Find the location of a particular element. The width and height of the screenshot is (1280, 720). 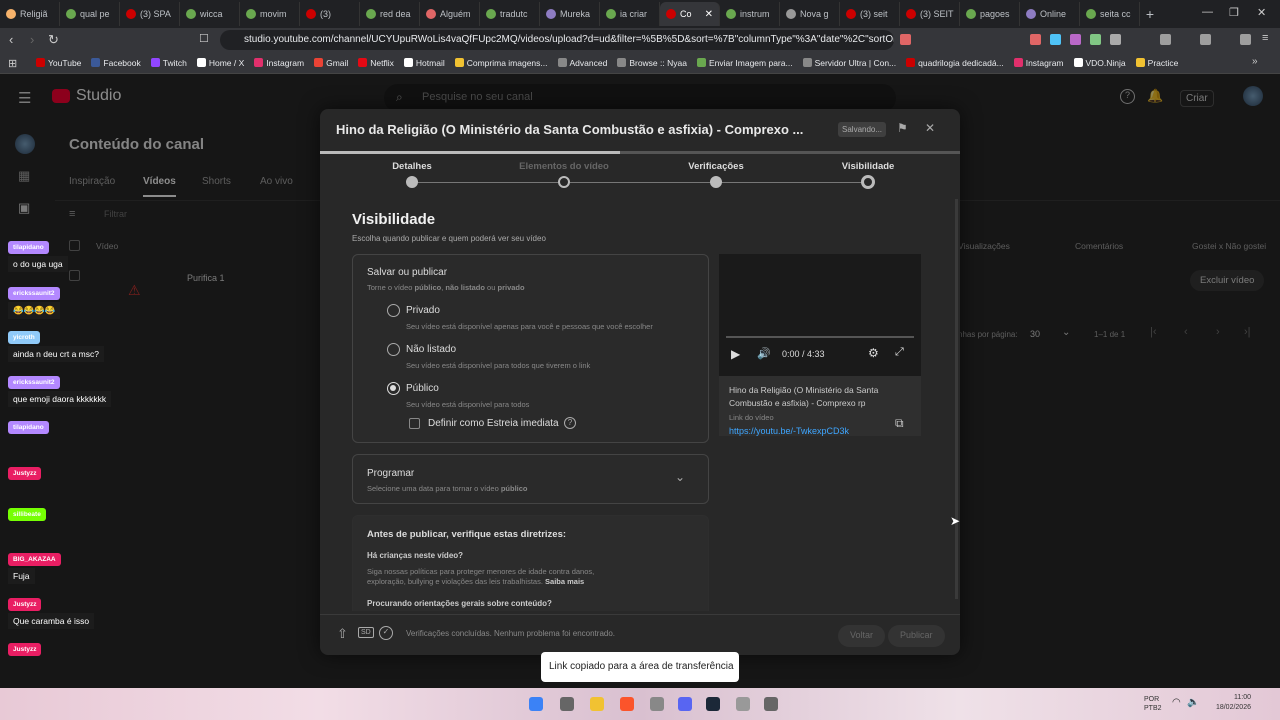

private-label: Privado is located at coordinates (423, 310).